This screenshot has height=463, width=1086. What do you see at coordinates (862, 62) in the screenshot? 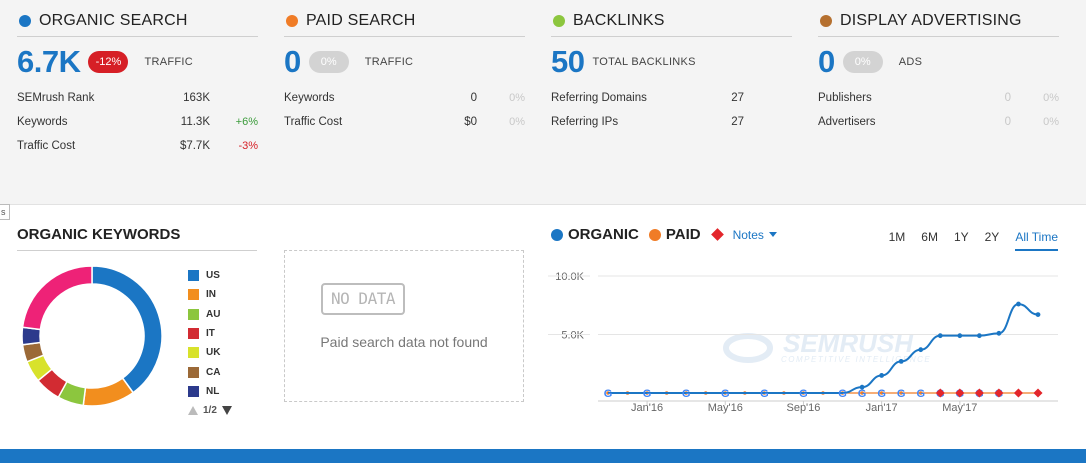
I see `trend-badge: 0%` at bounding box center [862, 62].